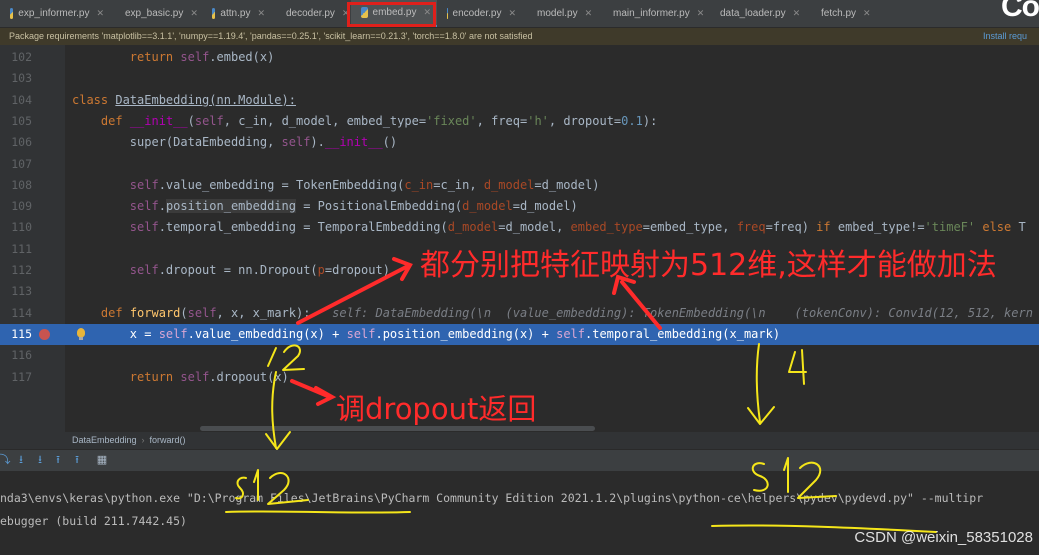 Image resolution: width=1039 pixels, height=555 pixels. I want to click on annotation-dropout-note: 调dropout返回, so click(436, 409).